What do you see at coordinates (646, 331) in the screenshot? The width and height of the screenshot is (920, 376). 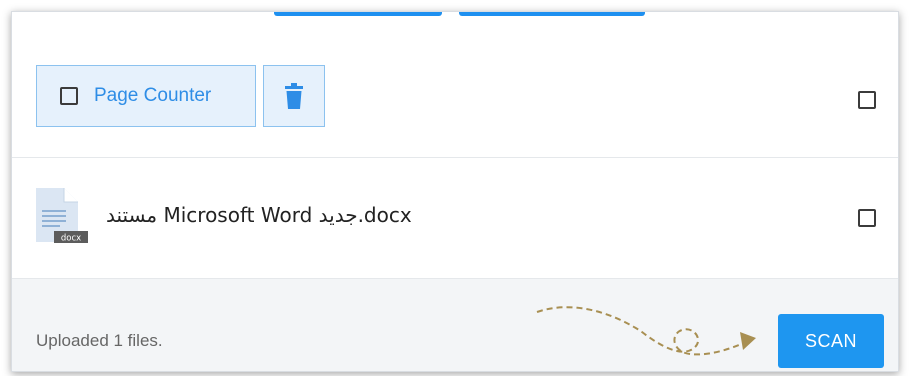 I see `dashed-arrow-icon` at bounding box center [646, 331].